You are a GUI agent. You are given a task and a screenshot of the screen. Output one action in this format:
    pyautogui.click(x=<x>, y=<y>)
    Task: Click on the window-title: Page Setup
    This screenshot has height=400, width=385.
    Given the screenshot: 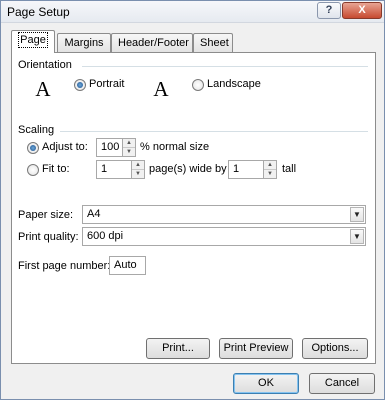 What is the action you would take?
    pyautogui.click(x=38, y=12)
    